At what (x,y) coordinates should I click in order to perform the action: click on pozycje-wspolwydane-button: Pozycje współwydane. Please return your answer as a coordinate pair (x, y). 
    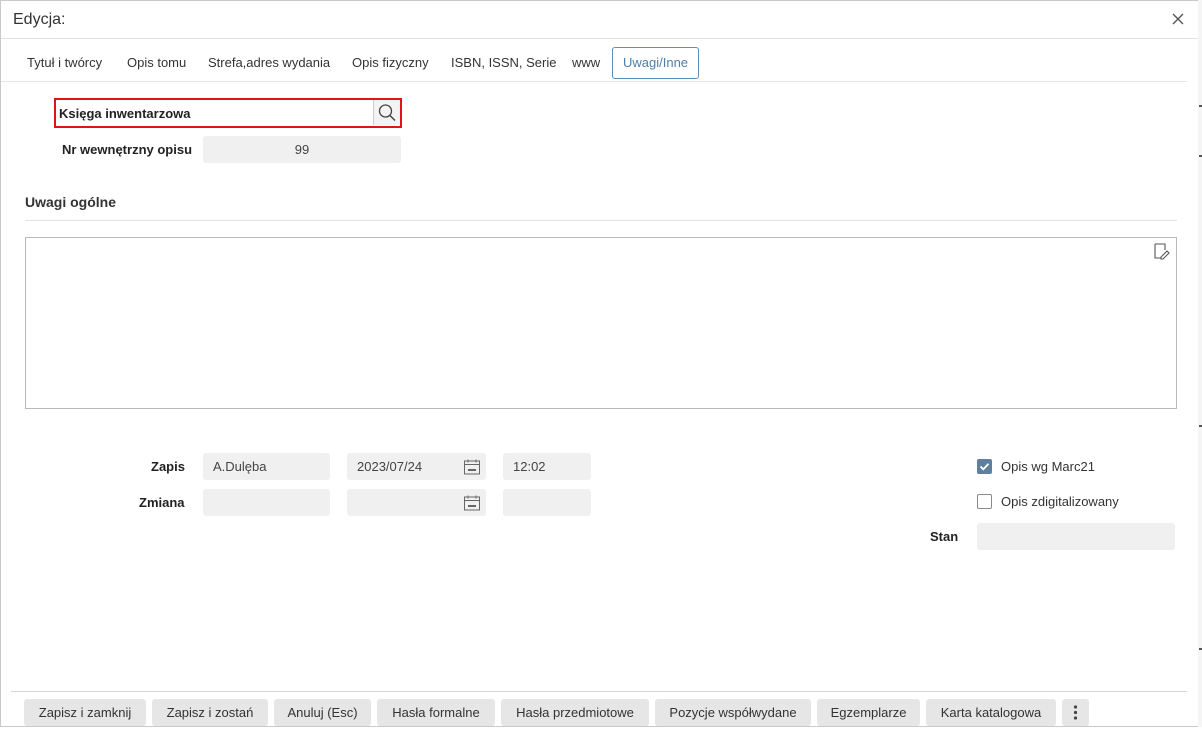
    Looking at the image, I should click on (733, 712).